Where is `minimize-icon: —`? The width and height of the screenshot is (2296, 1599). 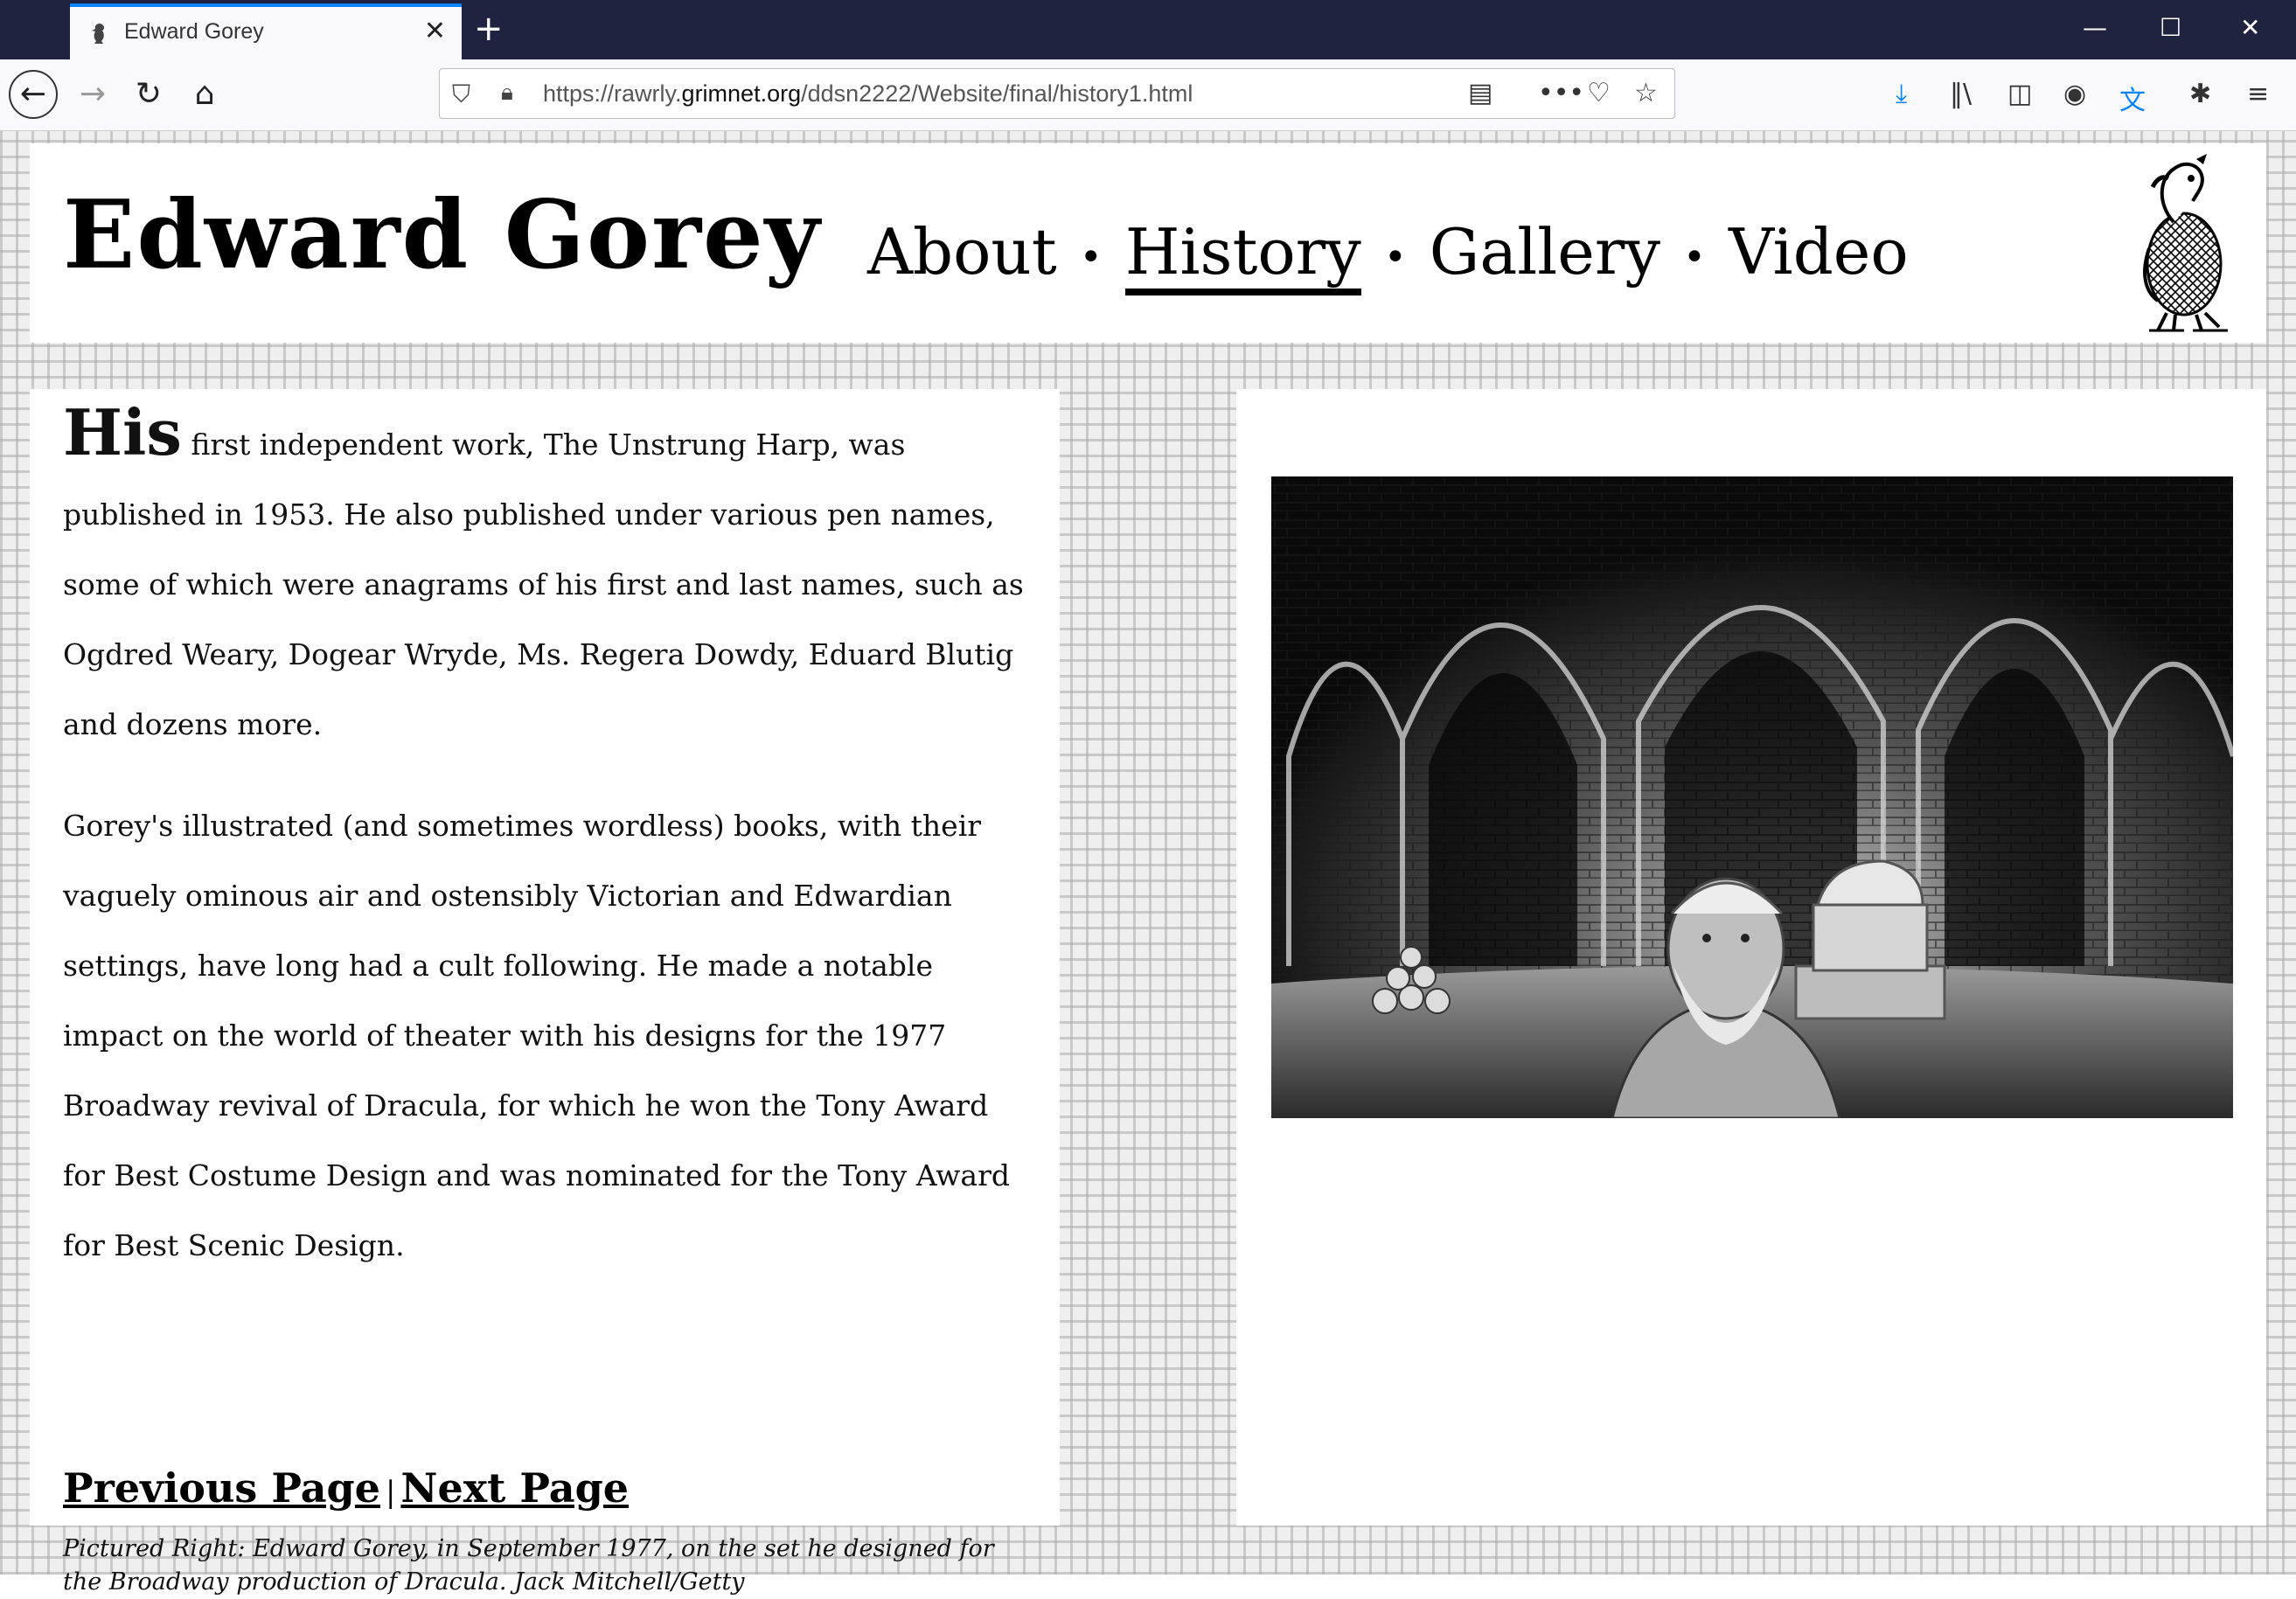
minimize-icon: — is located at coordinates (2095, 27).